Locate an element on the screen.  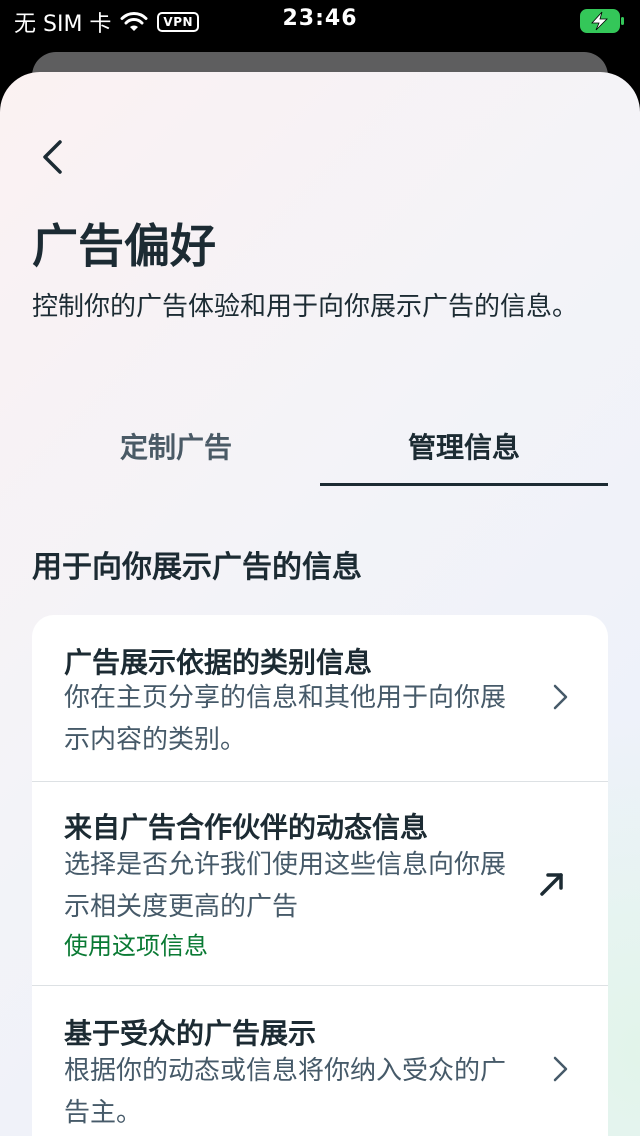
status-label: 使用这项信息 is located at coordinates (136, 946).